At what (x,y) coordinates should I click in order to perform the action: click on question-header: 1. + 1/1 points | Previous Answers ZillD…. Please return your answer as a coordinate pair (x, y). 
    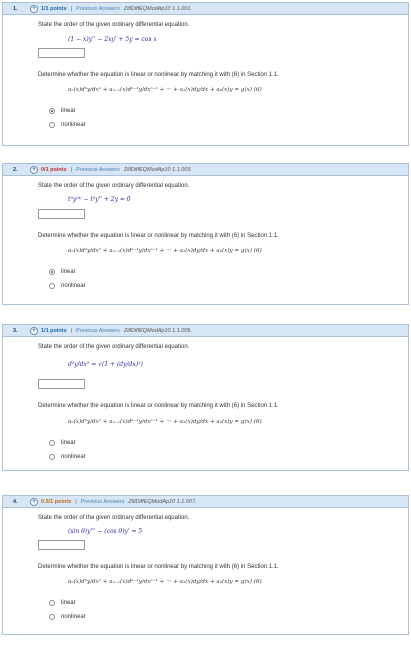
    Looking at the image, I should click on (205, 9).